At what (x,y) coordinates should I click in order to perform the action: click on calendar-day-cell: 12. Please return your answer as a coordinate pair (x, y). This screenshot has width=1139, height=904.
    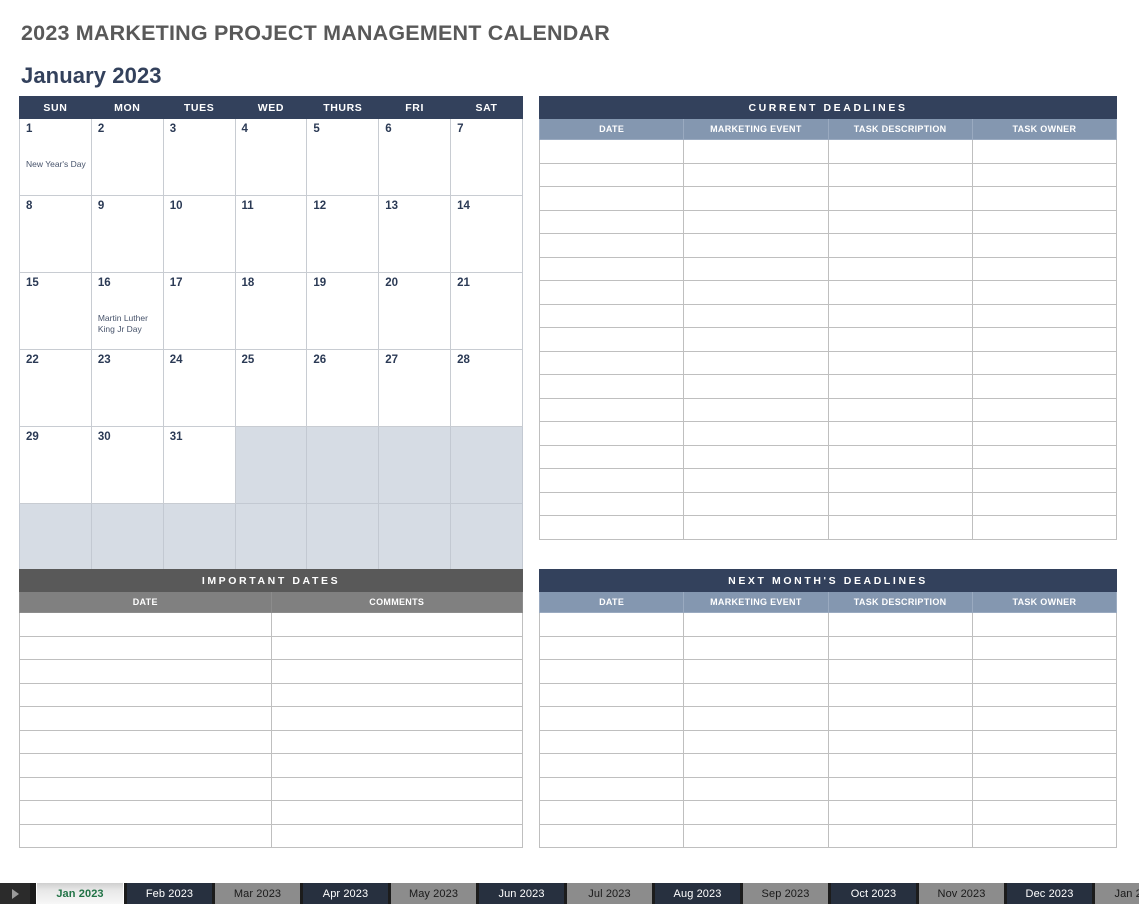
    Looking at the image, I should click on (343, 234).